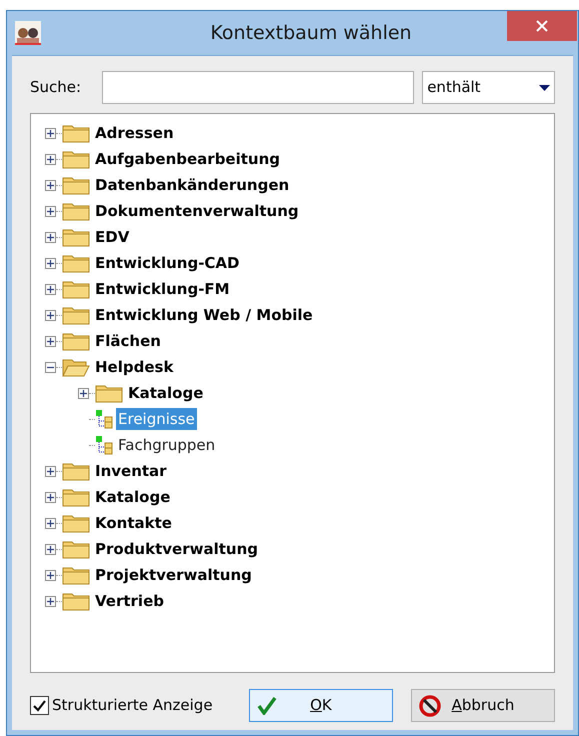 This screenshot has height=736, width=579. I want to click on tree-item: Dokumentenverwaltung, so click(197, 211).